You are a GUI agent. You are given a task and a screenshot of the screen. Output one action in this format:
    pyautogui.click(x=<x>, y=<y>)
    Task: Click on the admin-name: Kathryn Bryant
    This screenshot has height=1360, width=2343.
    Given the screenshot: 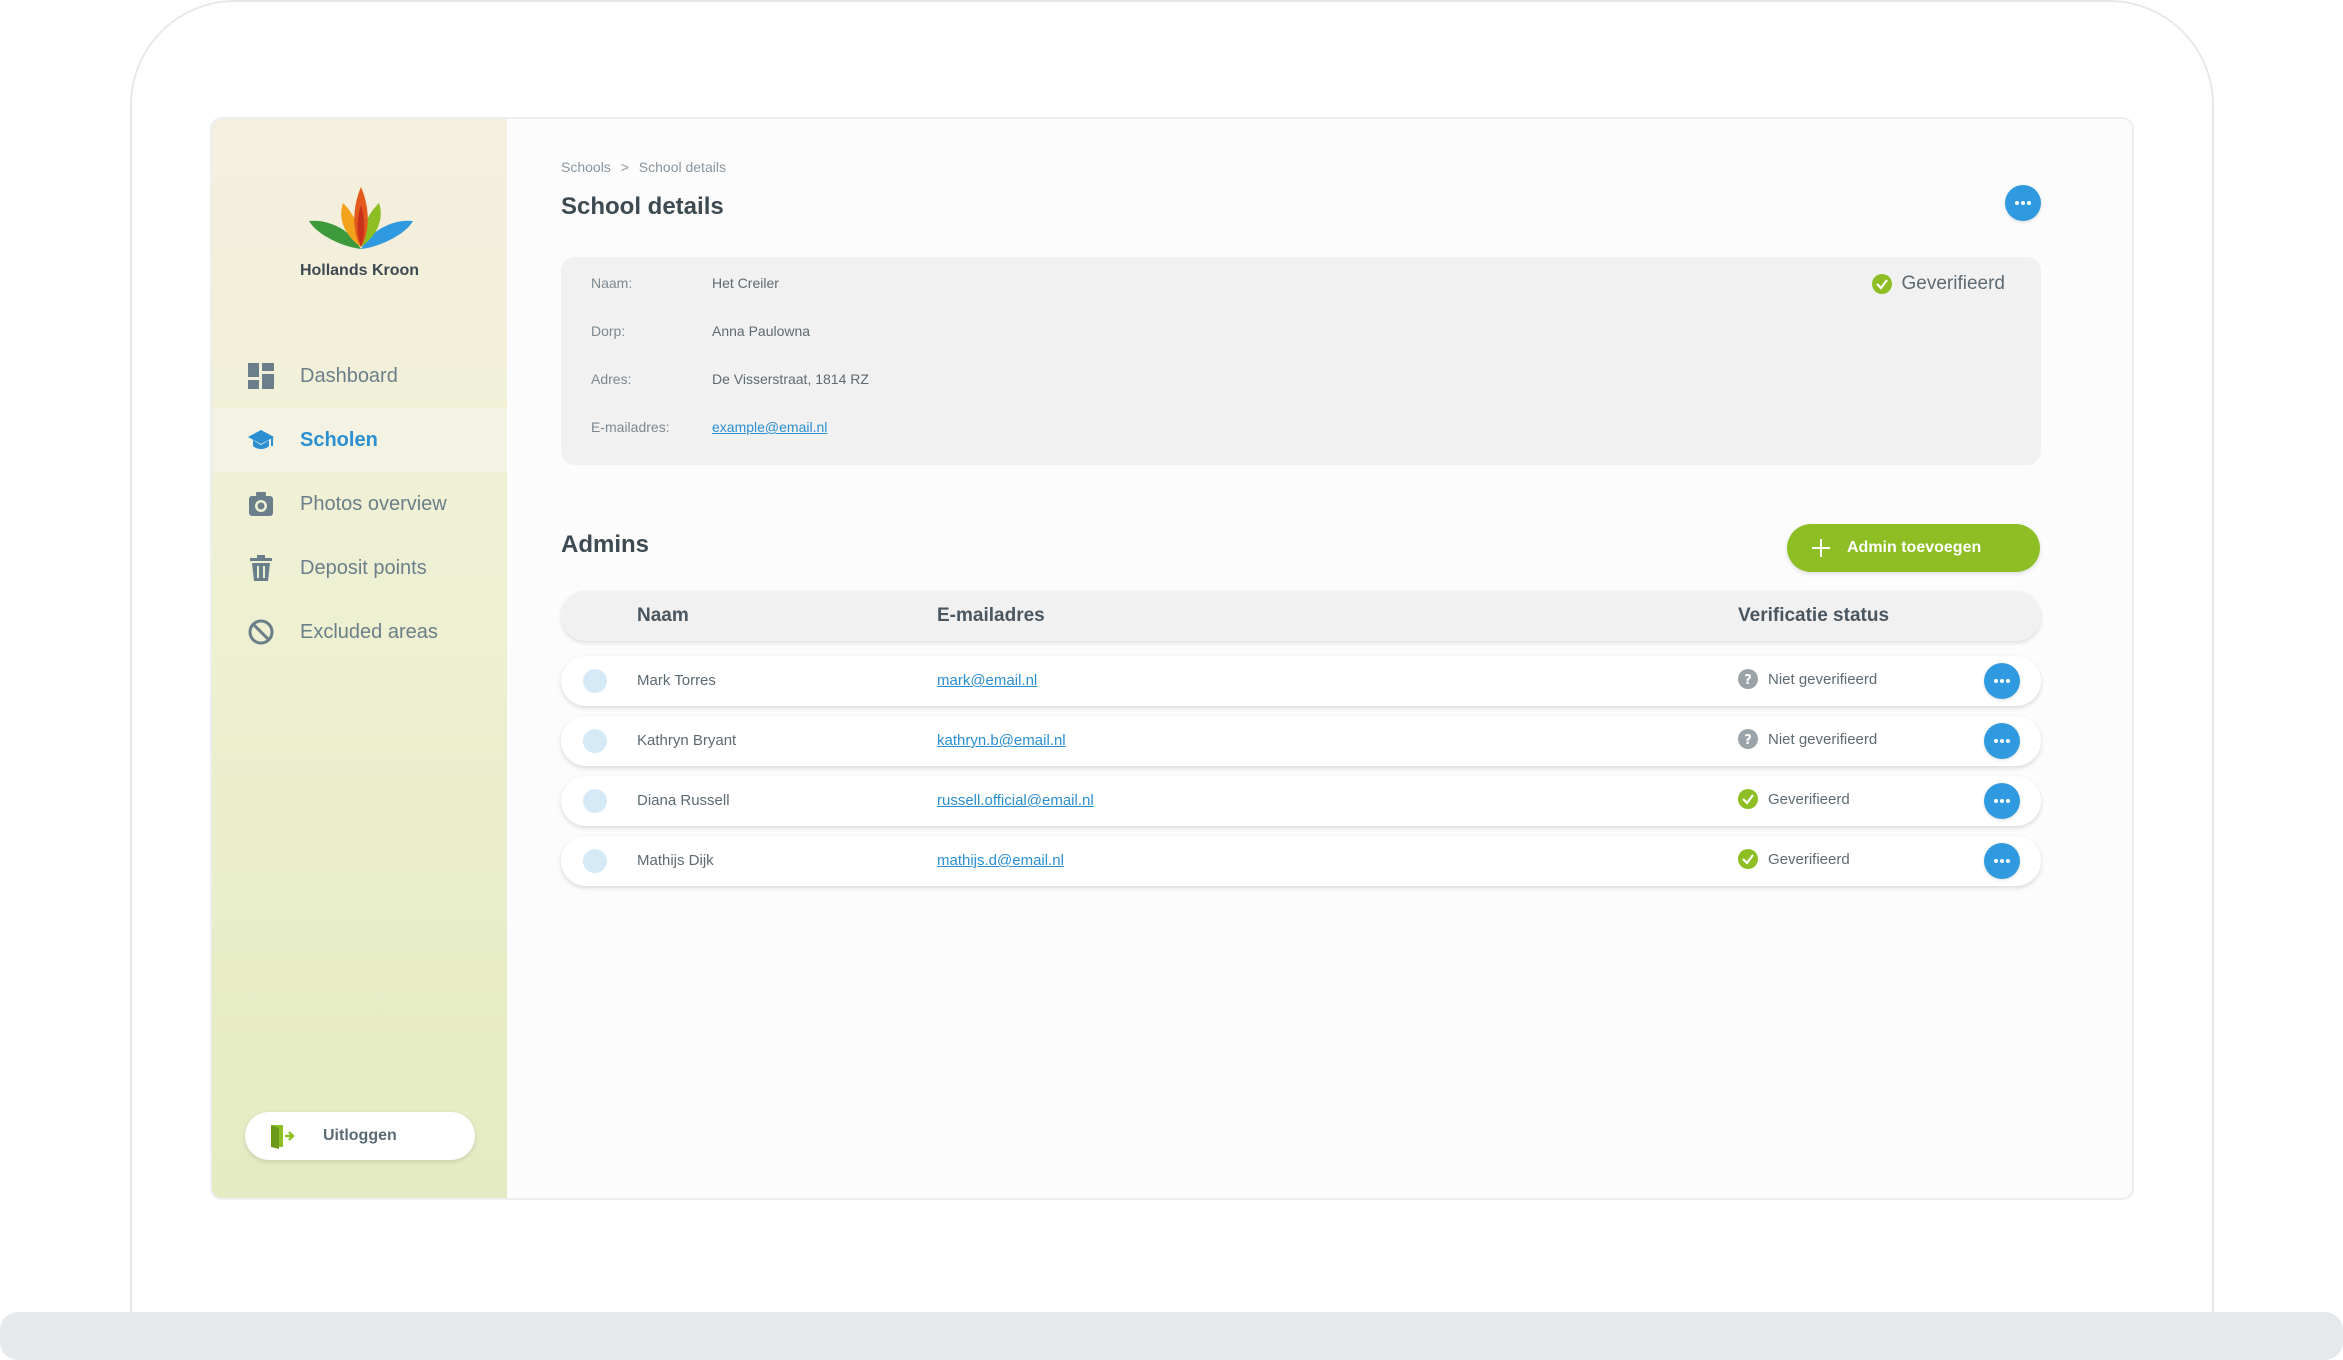 What is the action you would take?
    pyautogui.click(x=687, y=740)
    